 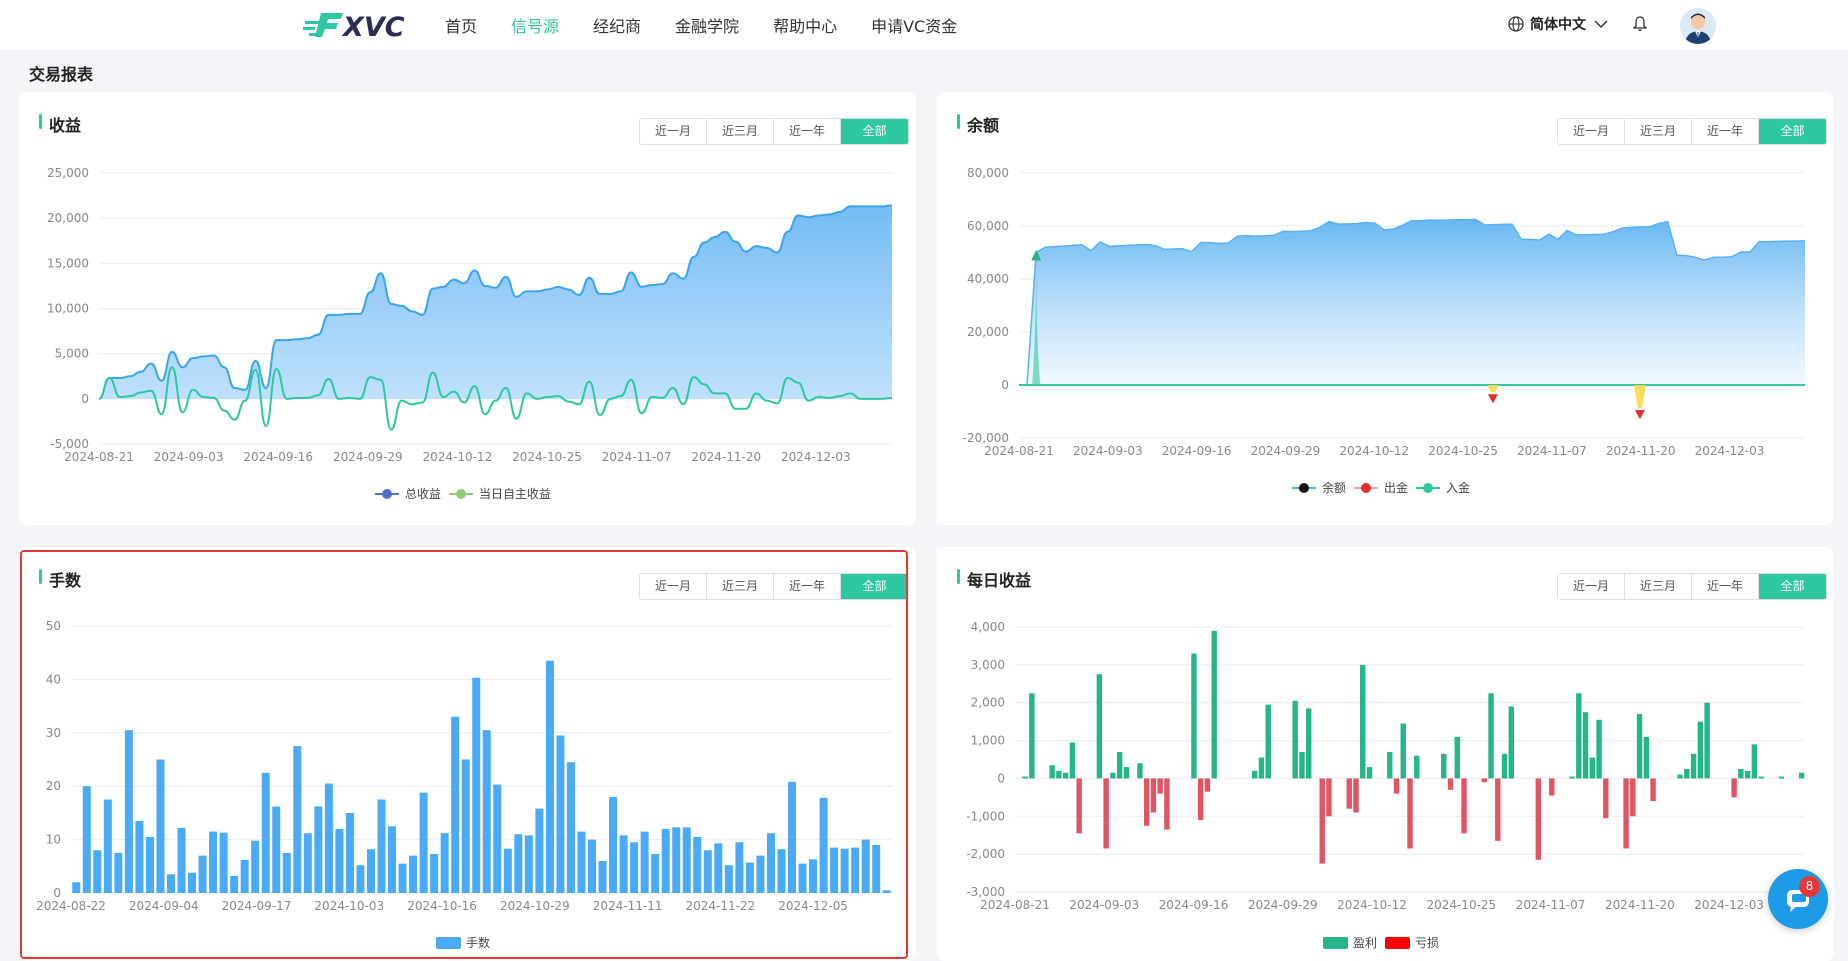 What do you see at coordinates (1005, 385) in the screenshot?
I see `y-tick-label: 0` at bounding box center [1005, 385].